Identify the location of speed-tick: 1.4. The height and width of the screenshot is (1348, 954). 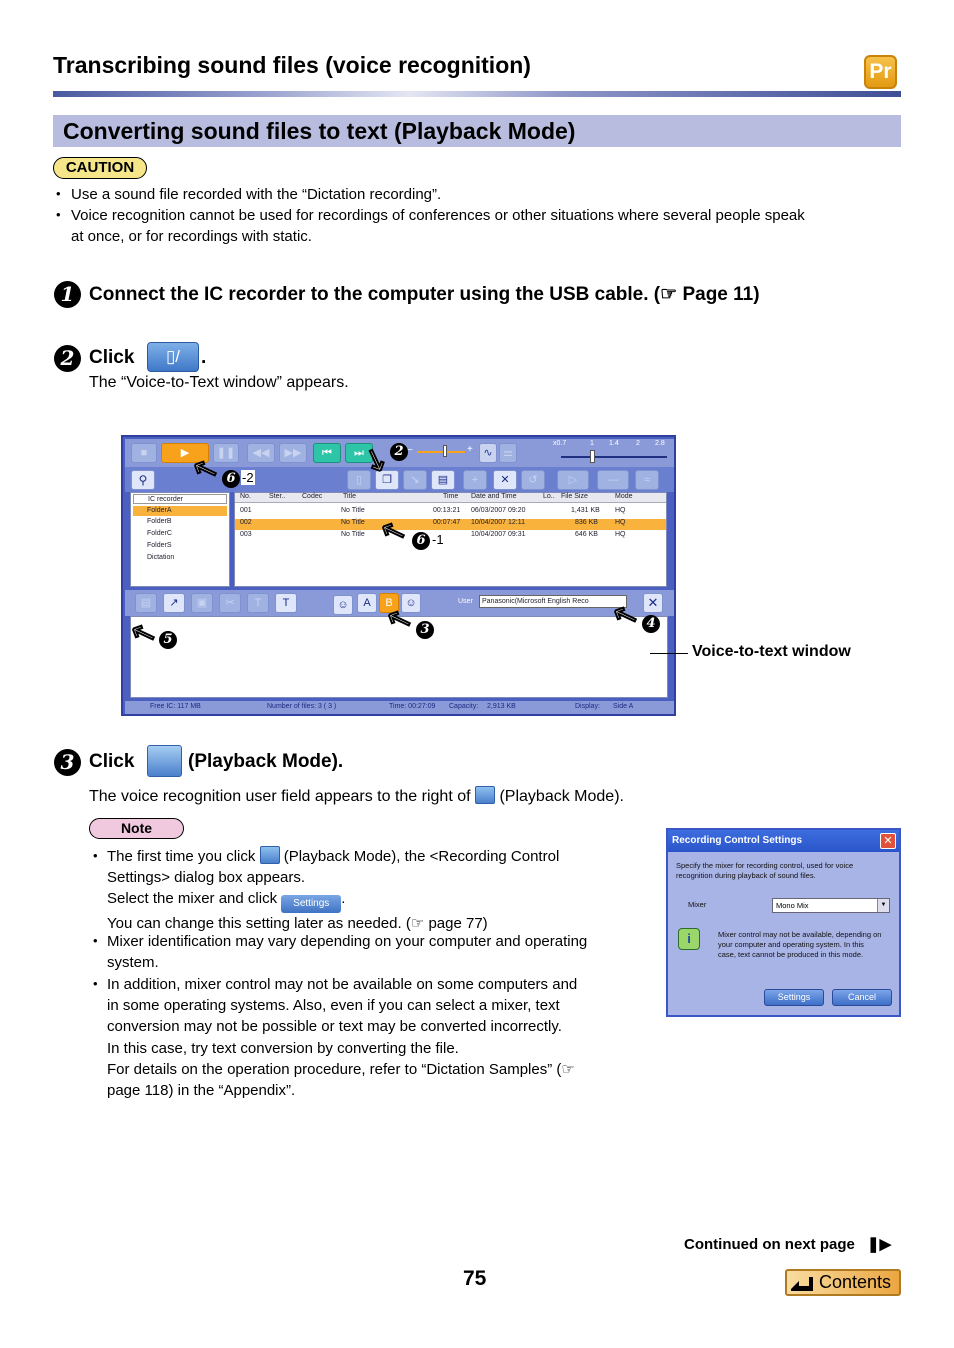
(614, 443).